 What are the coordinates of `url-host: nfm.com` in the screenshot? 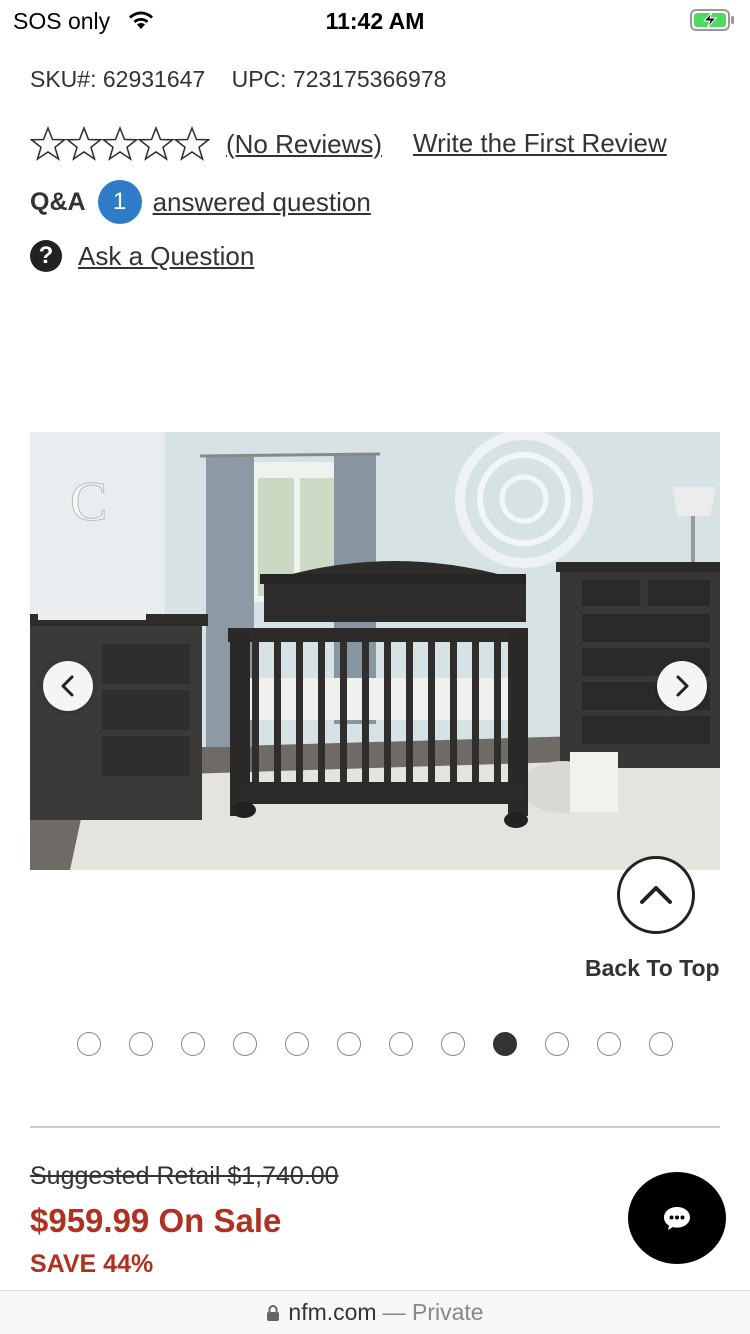 It's located at (332, 1312).